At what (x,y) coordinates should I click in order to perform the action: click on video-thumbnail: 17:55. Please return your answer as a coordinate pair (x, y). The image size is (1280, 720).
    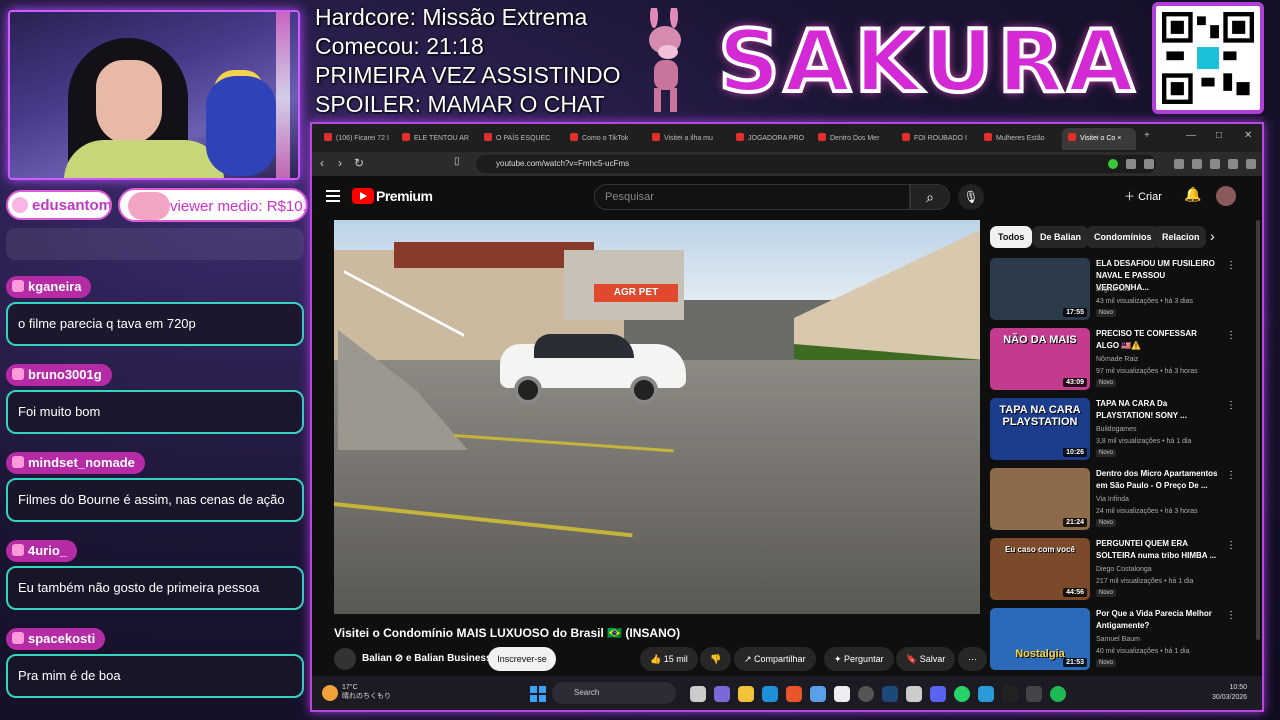
    Looking at the image, I should click on (1040, 289).